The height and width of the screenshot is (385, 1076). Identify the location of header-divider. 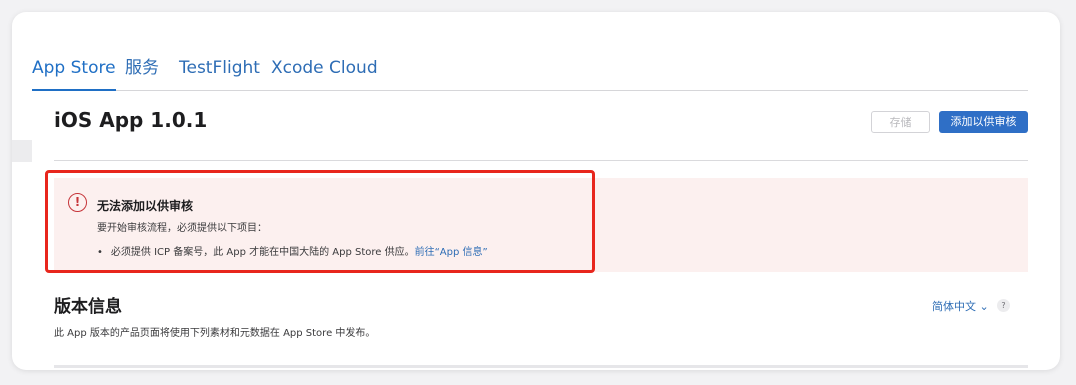
(541, 160).